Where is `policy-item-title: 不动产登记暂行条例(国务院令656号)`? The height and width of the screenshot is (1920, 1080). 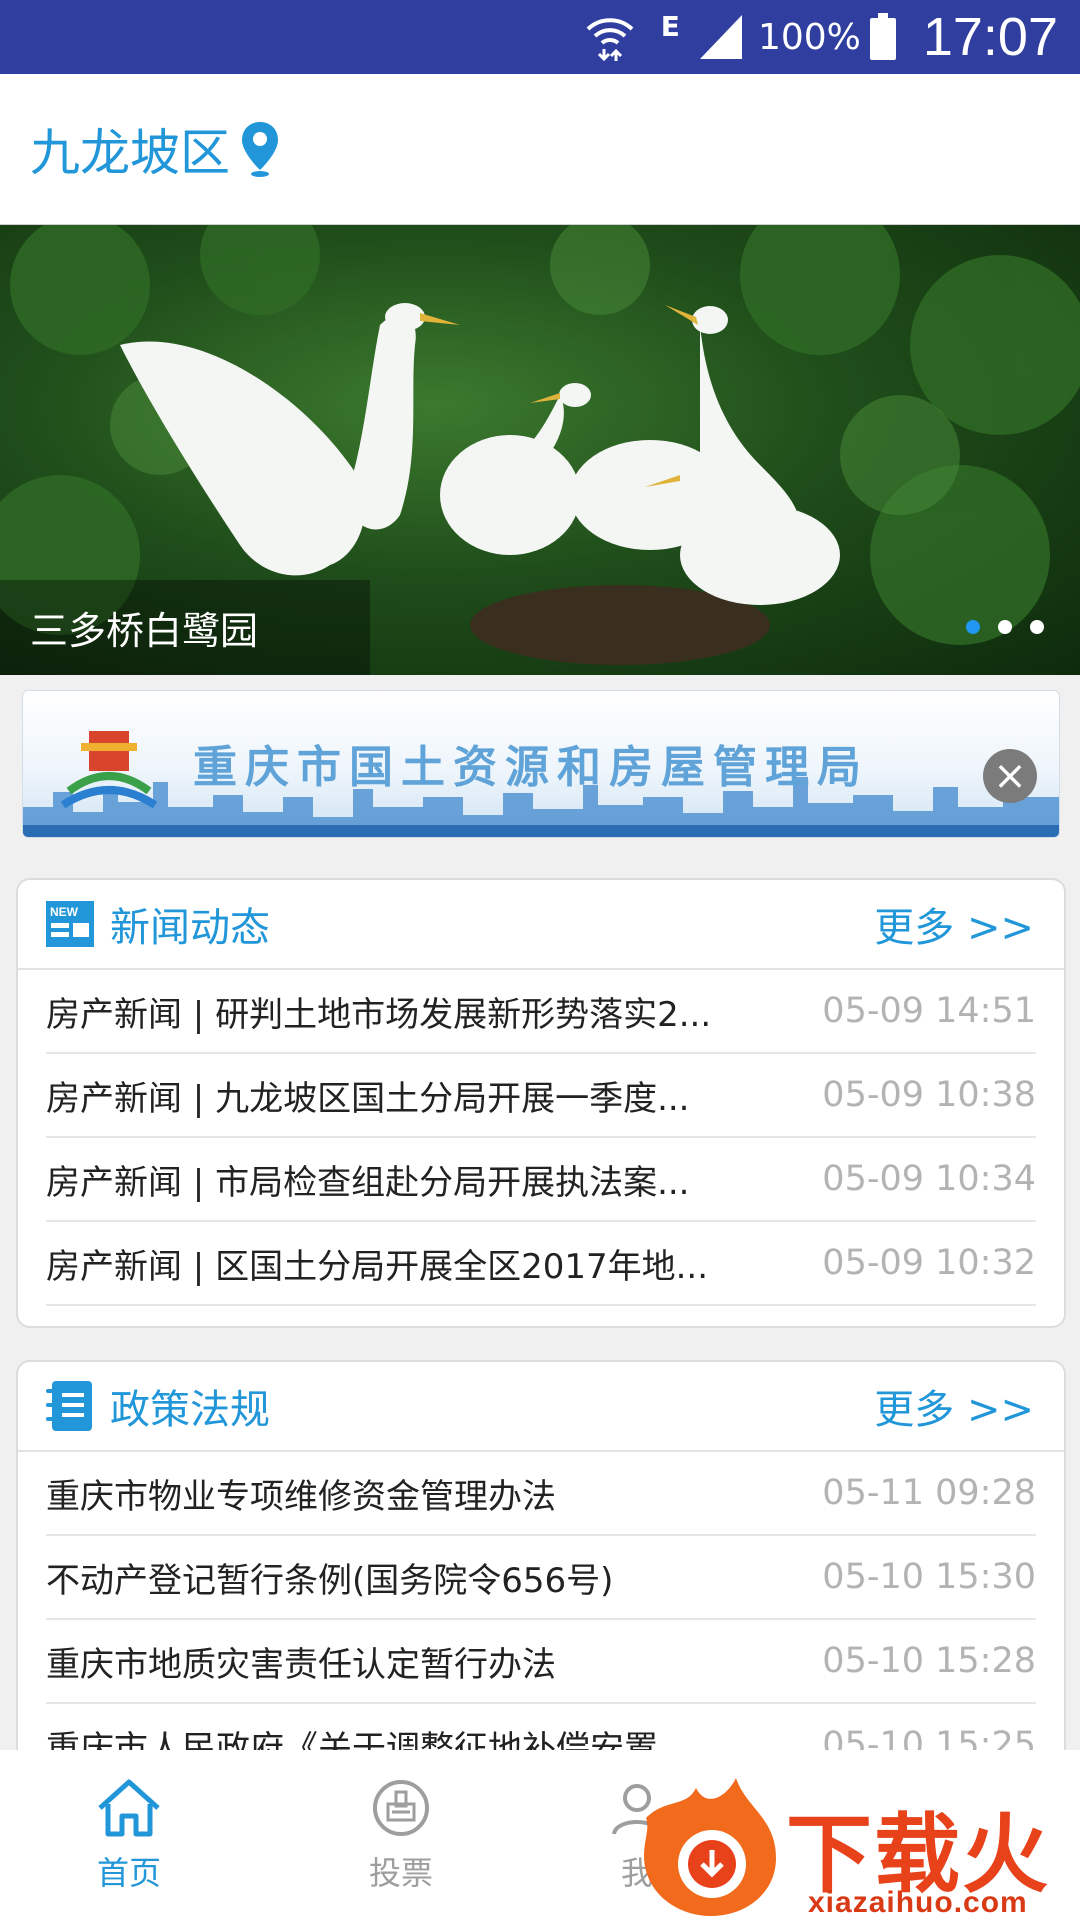
policy-item-title: 不动产登记暂行条例(国务院令656号) is located at coordinates (330, 1580).